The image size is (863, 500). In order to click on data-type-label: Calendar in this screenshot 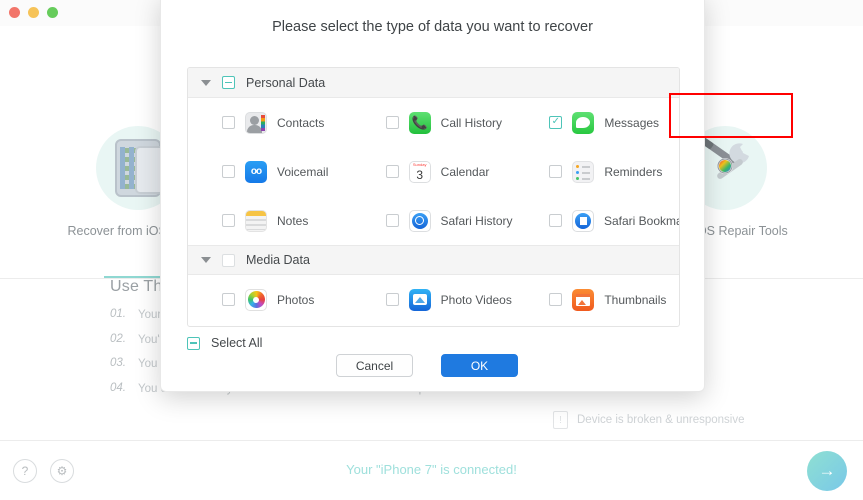, I will do `click(465, 171)`.